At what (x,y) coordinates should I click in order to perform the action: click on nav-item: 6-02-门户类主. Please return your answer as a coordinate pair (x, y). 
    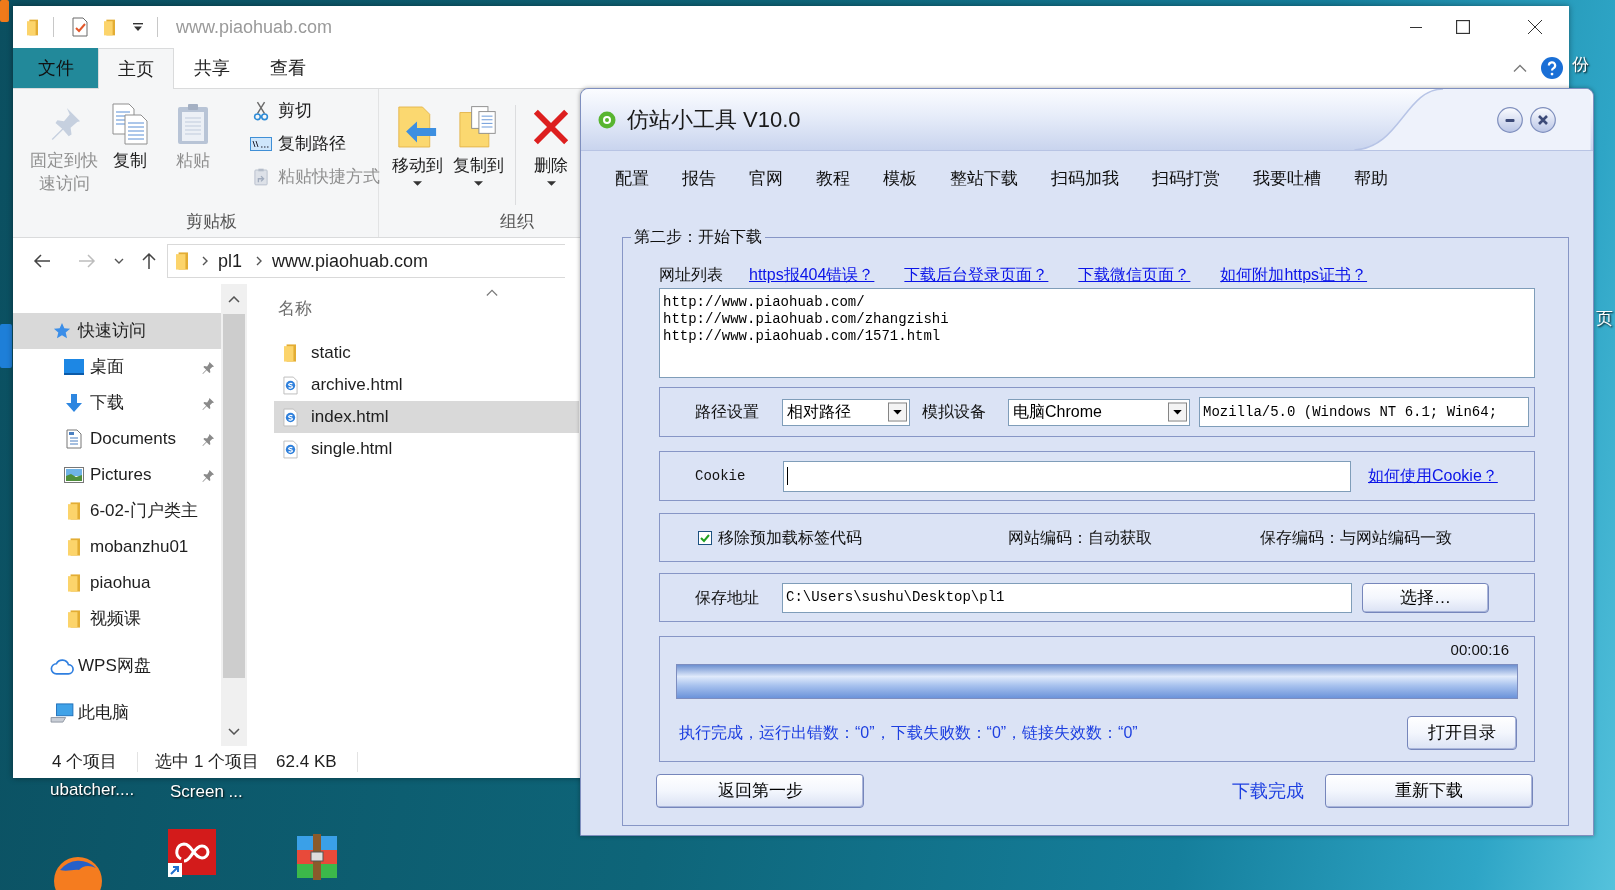
    Looking at the image, I should click on (117, 511).